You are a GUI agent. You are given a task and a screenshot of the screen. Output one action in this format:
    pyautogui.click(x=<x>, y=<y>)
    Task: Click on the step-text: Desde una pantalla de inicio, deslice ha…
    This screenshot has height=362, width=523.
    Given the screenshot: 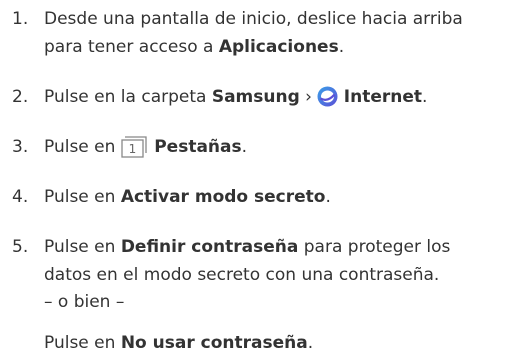 What is the action you would take?
    pyautogui.click(x=279, y=33)
    